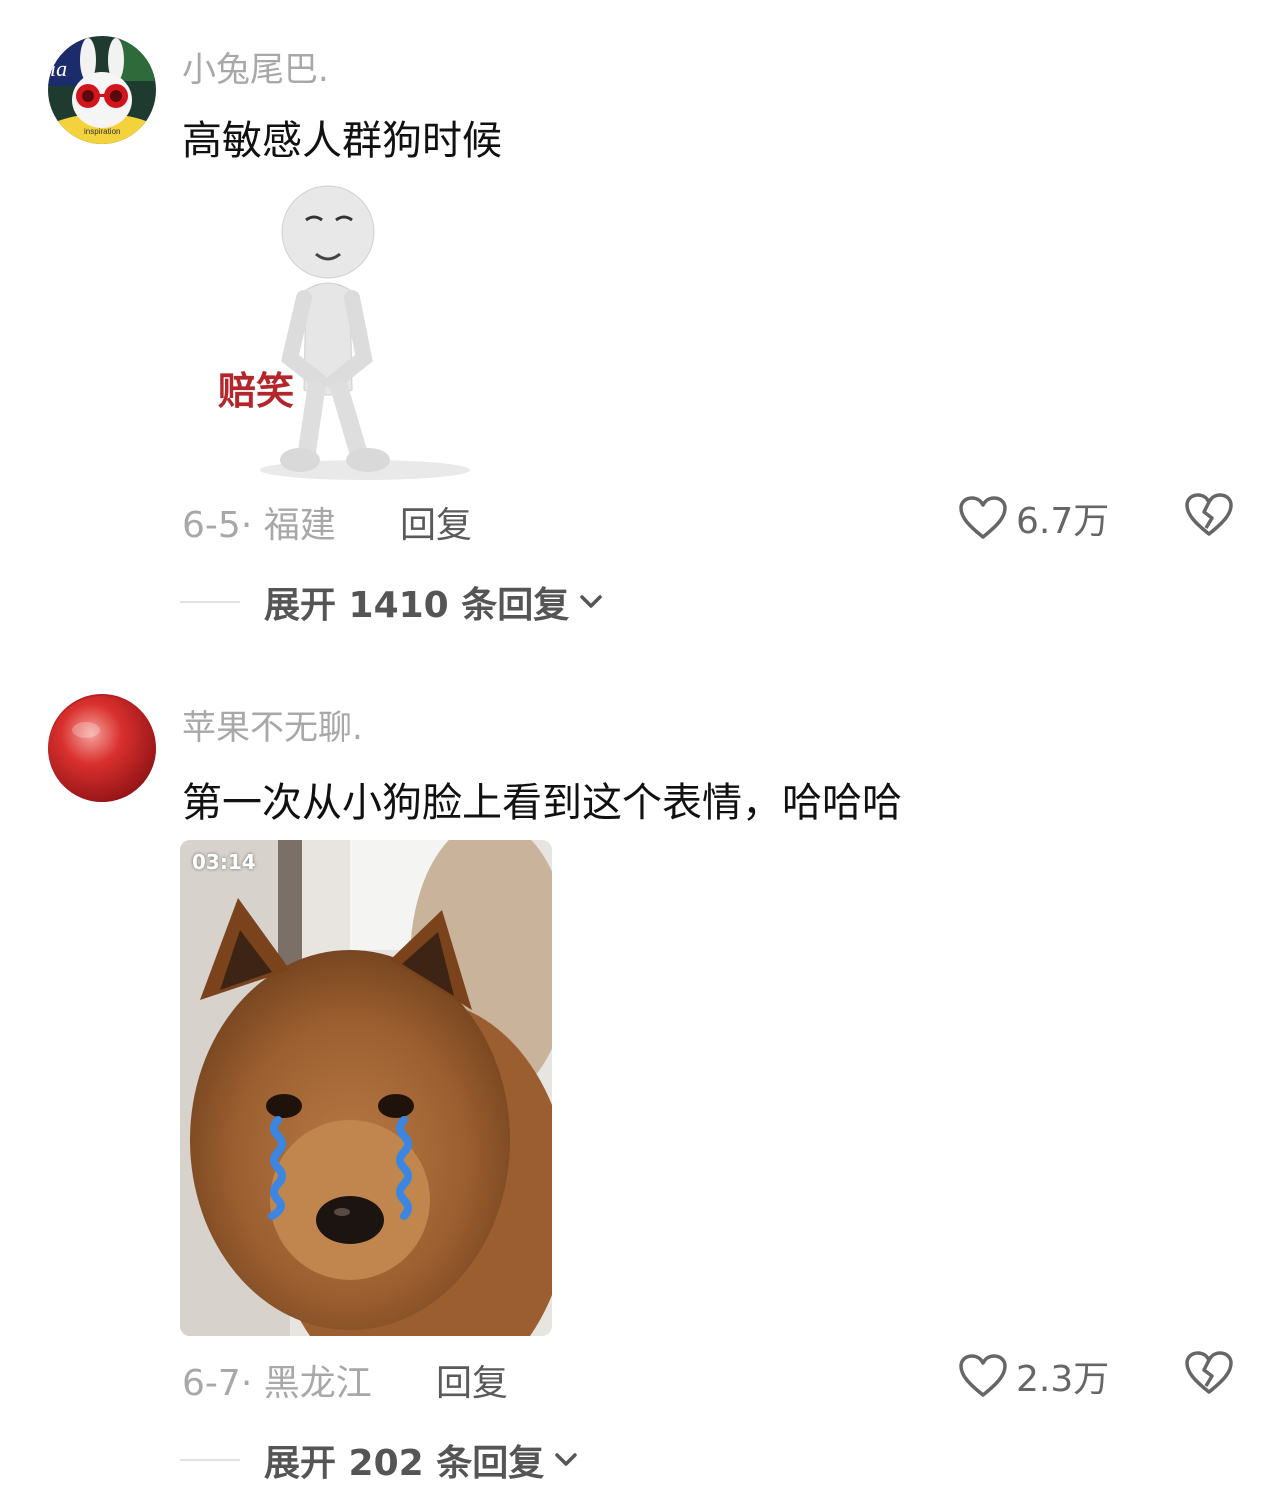  Describe the element at coordinates (330, 330) in the screenshot. I see `sticker-image: 赔笑` at that location.